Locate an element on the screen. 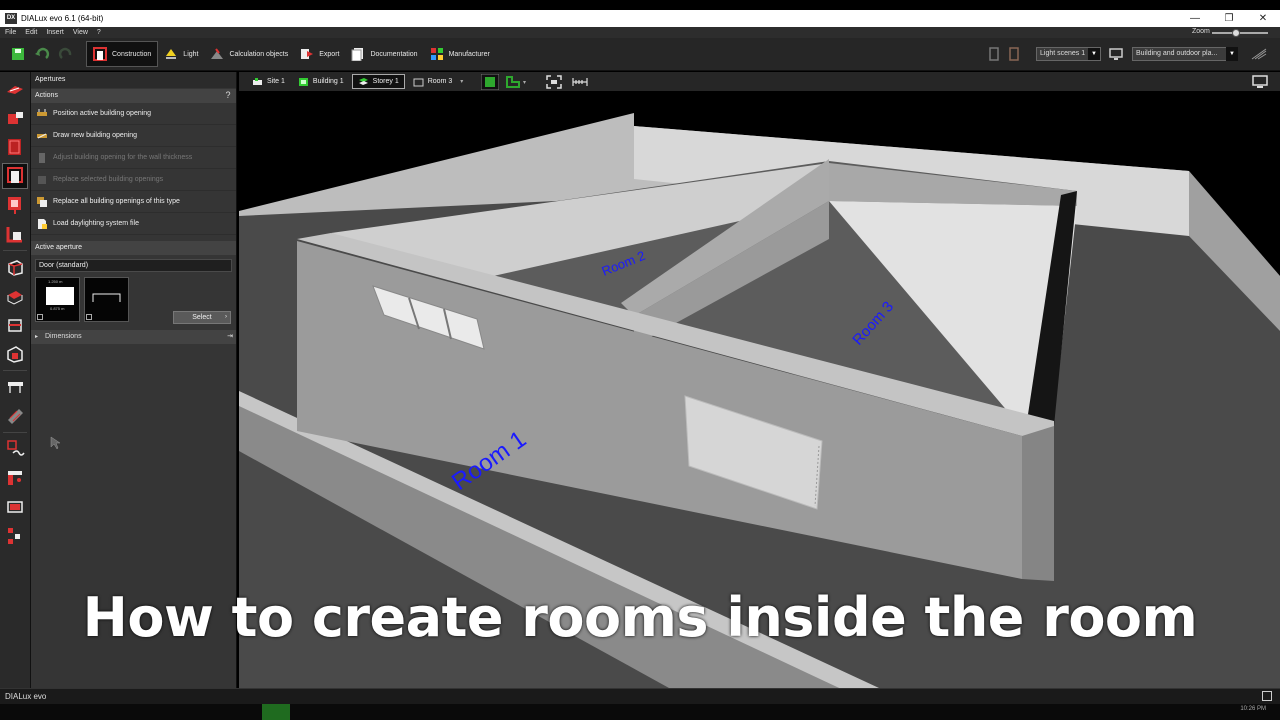  save-icon is located at coordinates (18, 54).